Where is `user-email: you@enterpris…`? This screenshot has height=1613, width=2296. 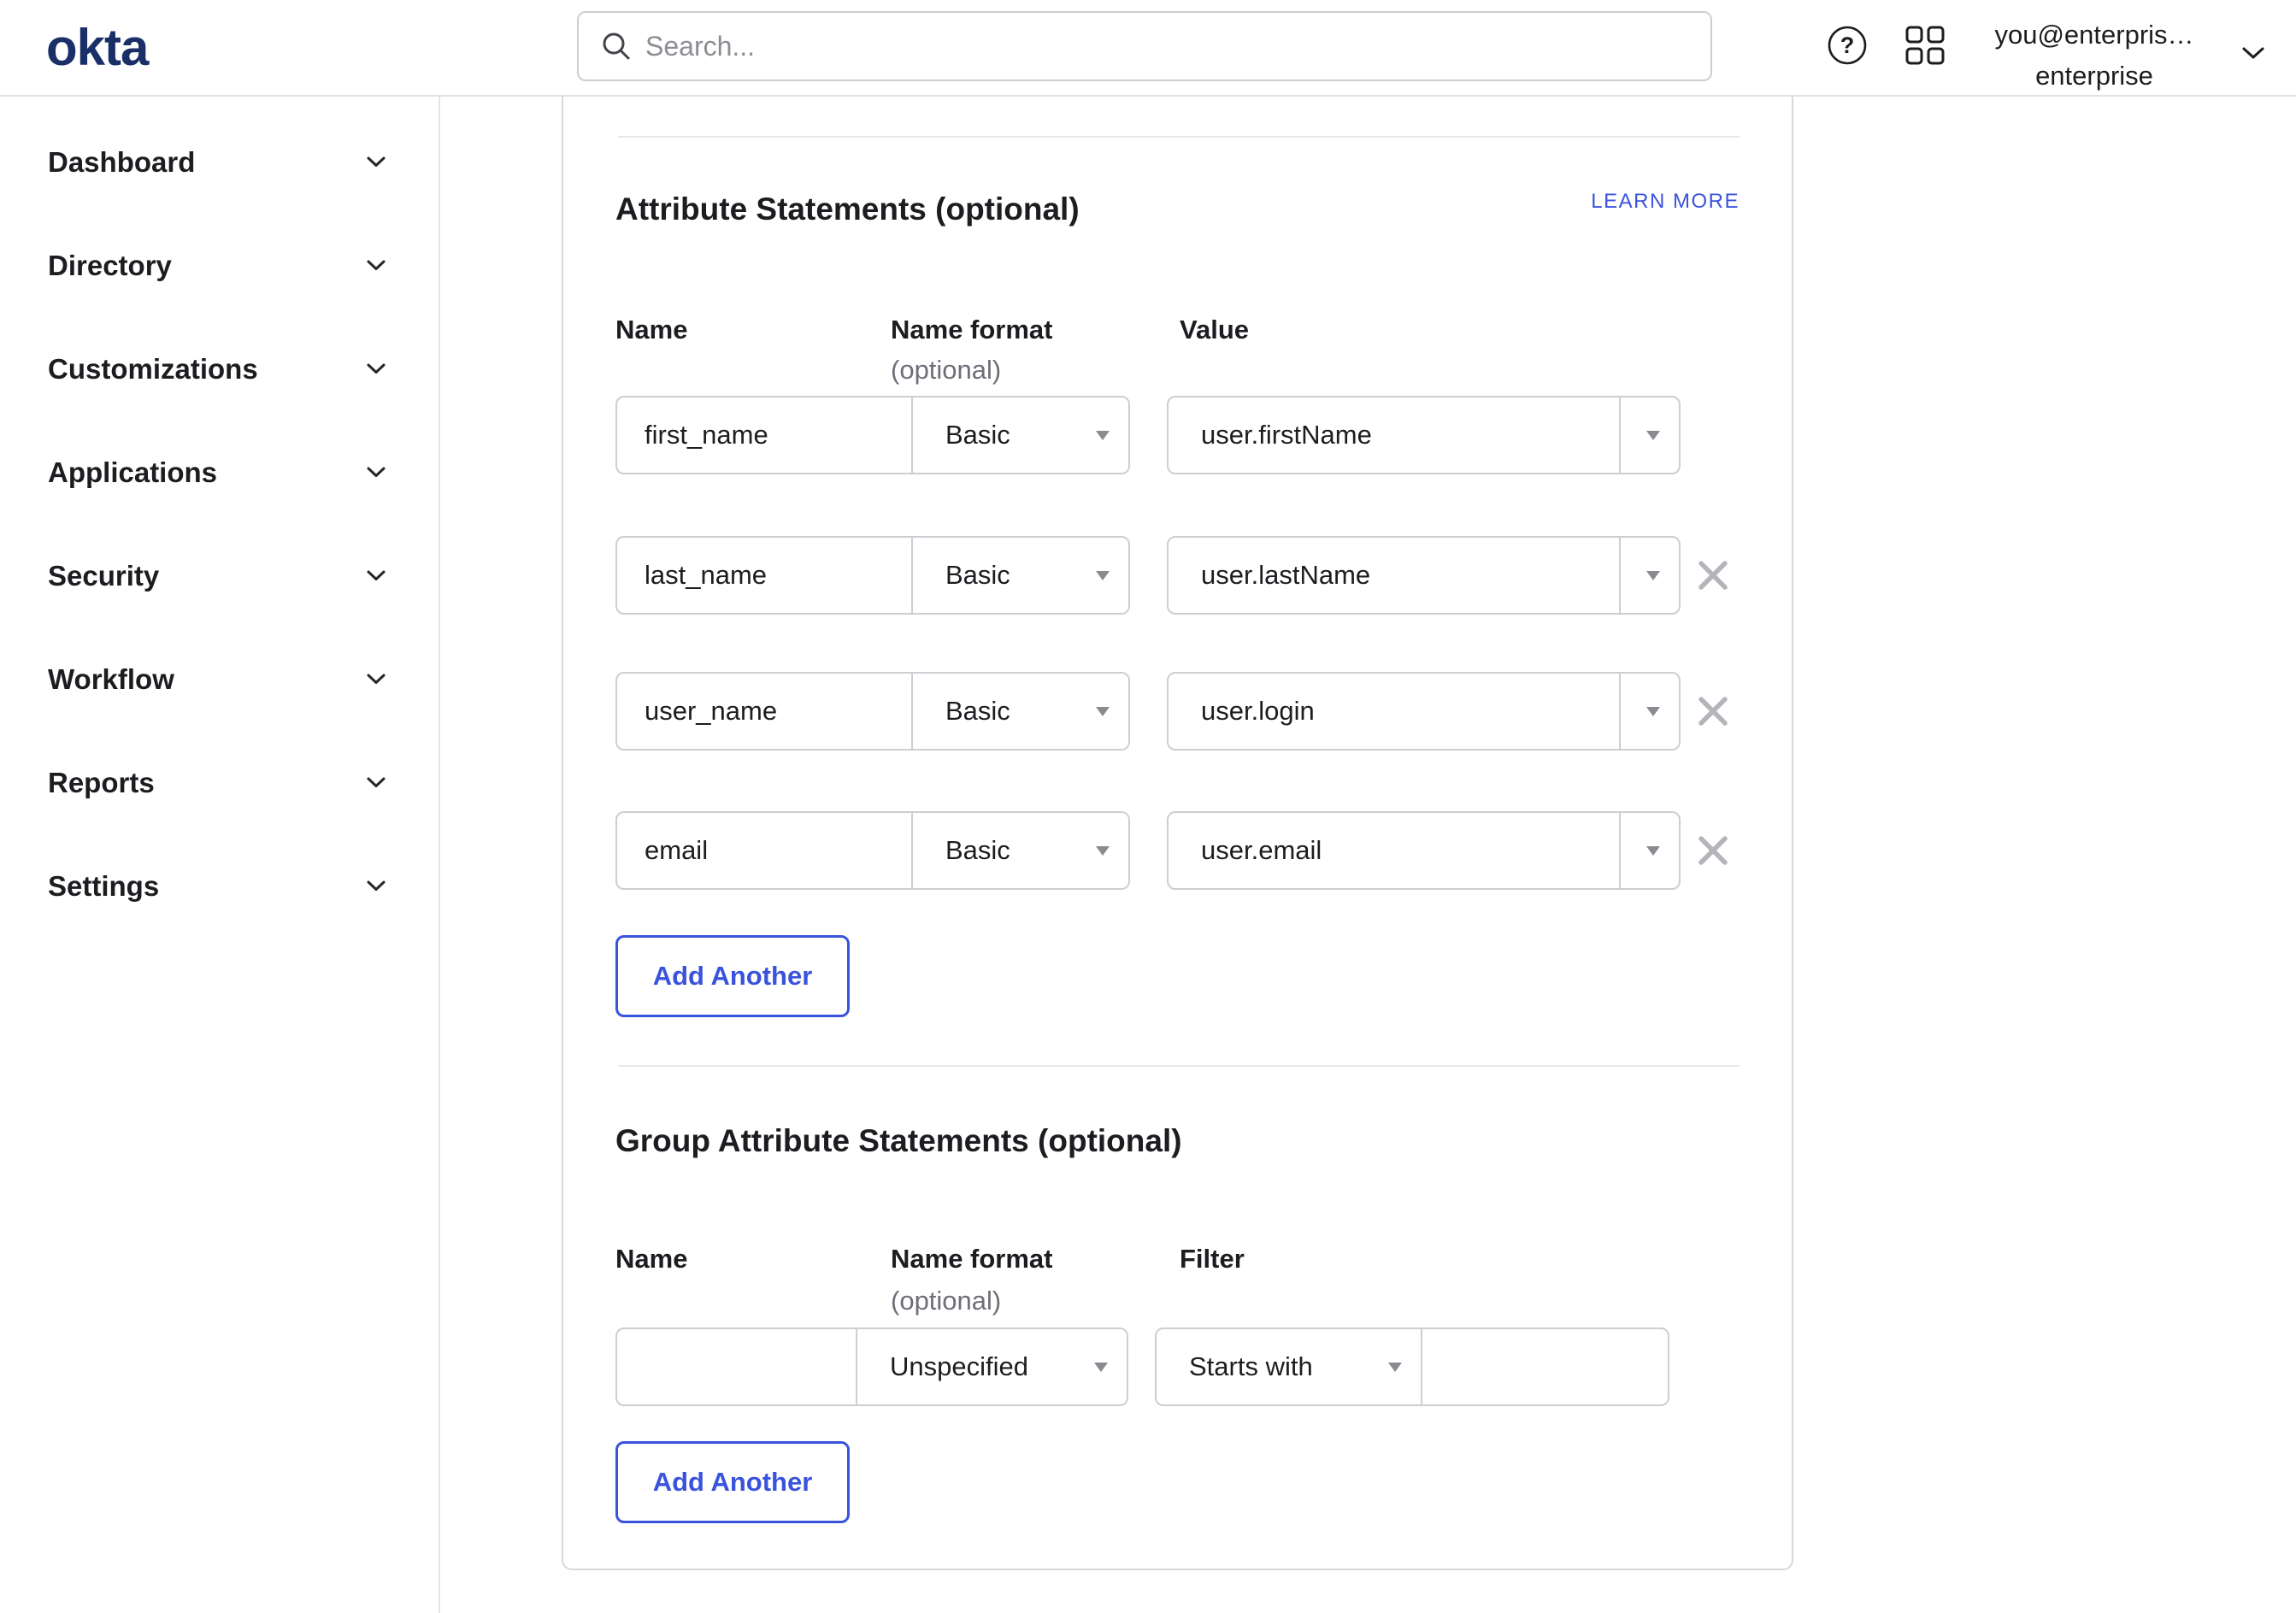 user-email: you@enterpris… is located at coordinates (2094, 35).